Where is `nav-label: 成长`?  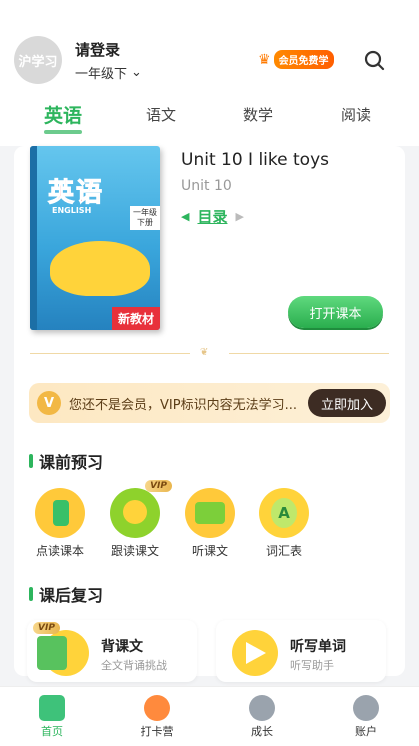
nav-label: 成长 is located at coordinates (262, 731).